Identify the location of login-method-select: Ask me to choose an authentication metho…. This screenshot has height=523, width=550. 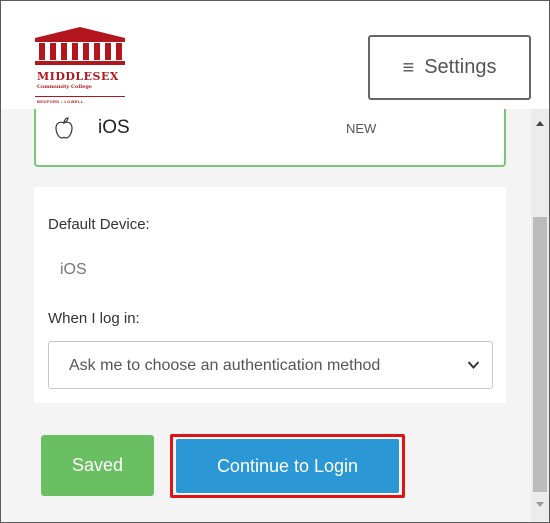
(270, 365).